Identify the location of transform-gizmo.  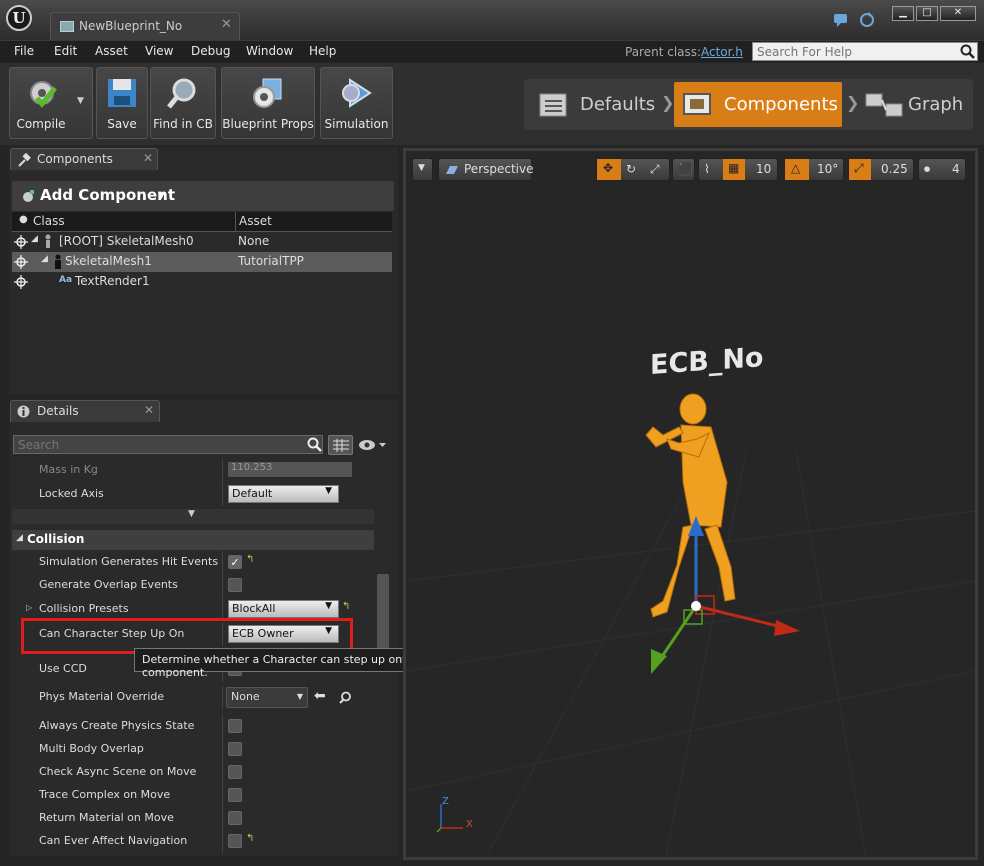
(721, 601).